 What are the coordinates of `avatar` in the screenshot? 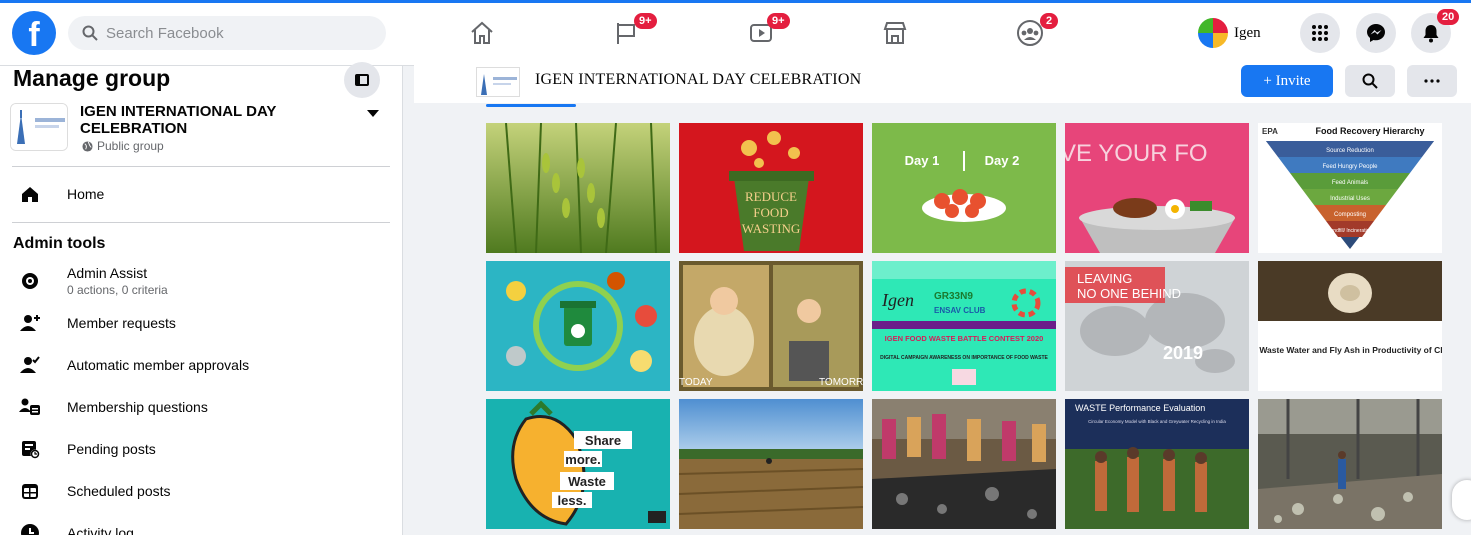 It's located at (1213, 33).